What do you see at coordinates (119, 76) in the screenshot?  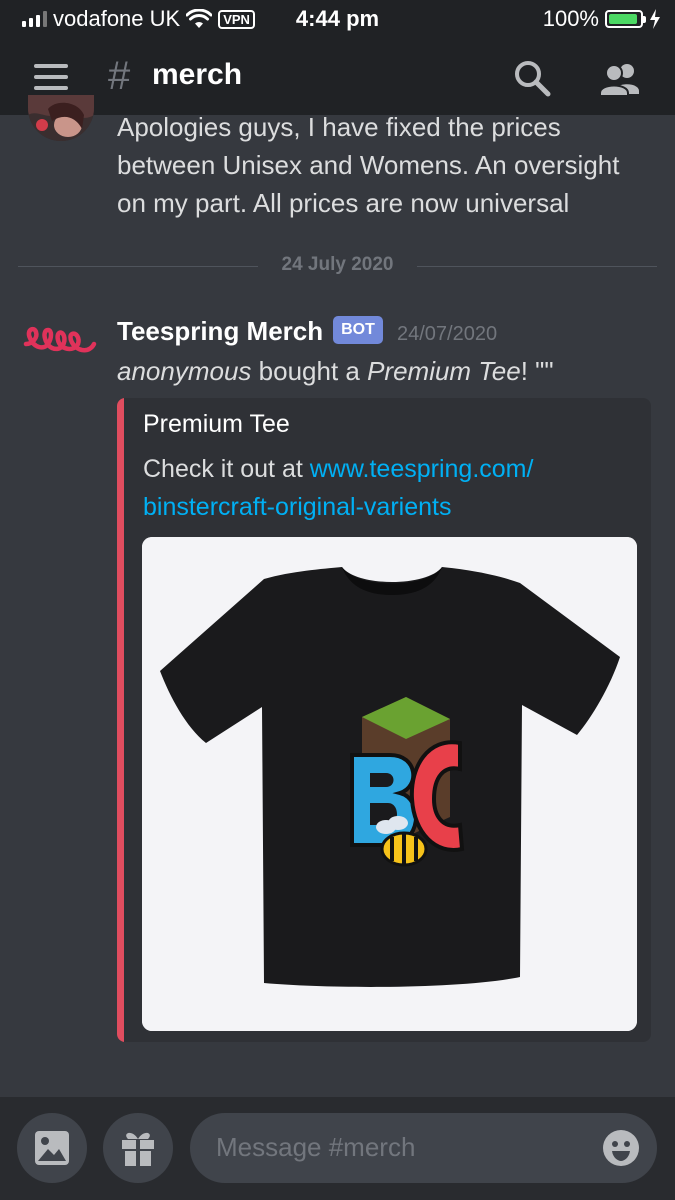 I see `channel-hash-icon: #` at bounding box center [119, 76].